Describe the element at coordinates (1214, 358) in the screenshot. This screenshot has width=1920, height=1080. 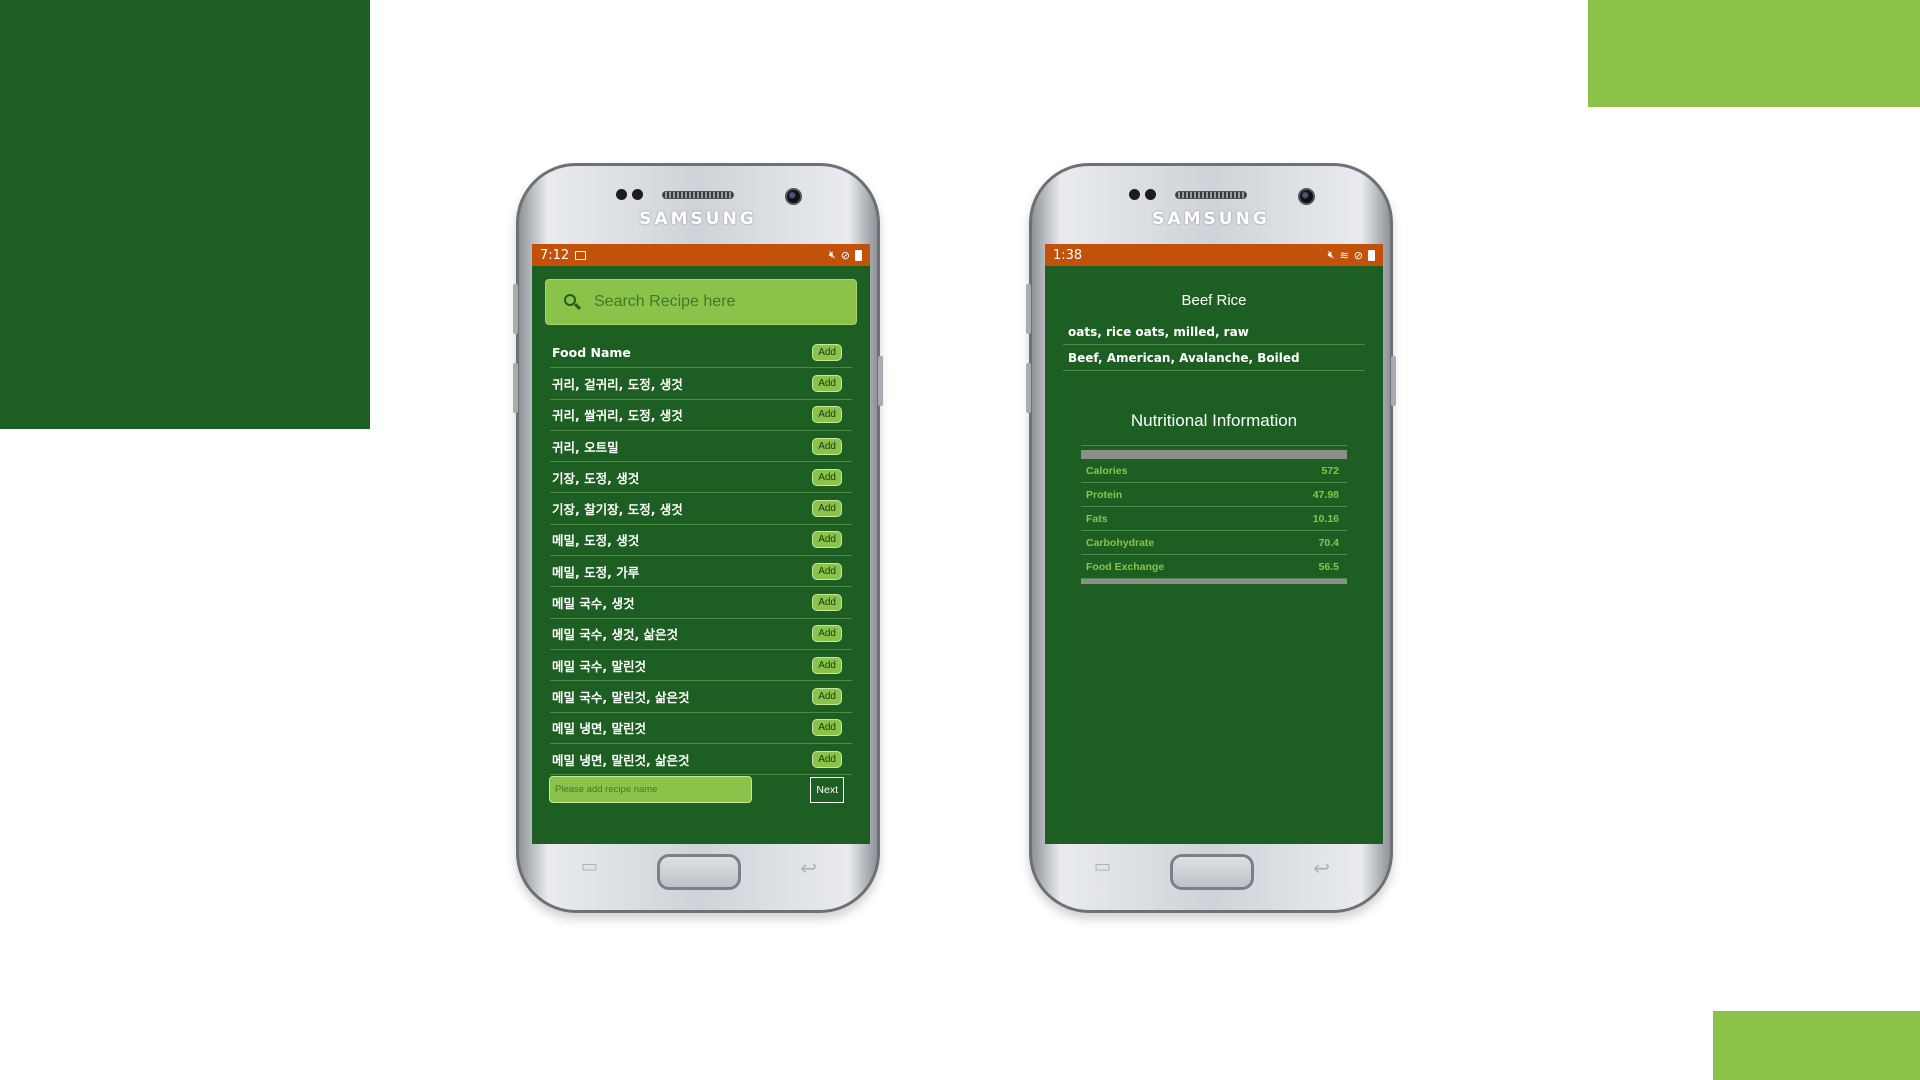
I see `ingredient-item: Beef, American, Avalanche, Boiled` at that location.